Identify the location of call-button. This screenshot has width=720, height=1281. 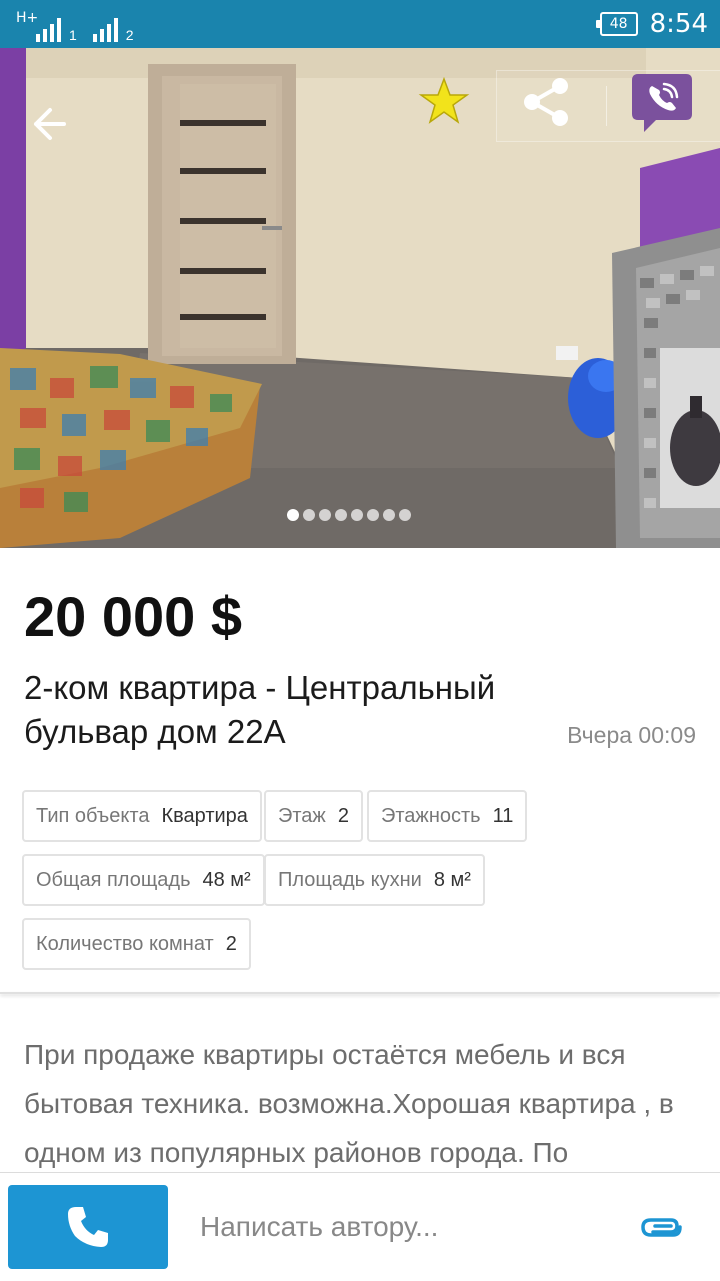
(88, 1227).